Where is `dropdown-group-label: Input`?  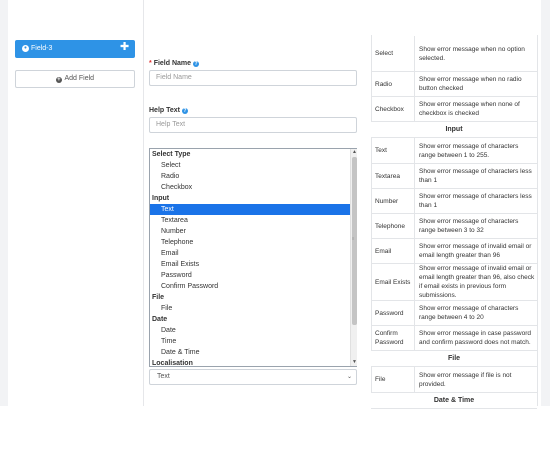
dropdown-group-label: Input is located at coordinates (161, 198).